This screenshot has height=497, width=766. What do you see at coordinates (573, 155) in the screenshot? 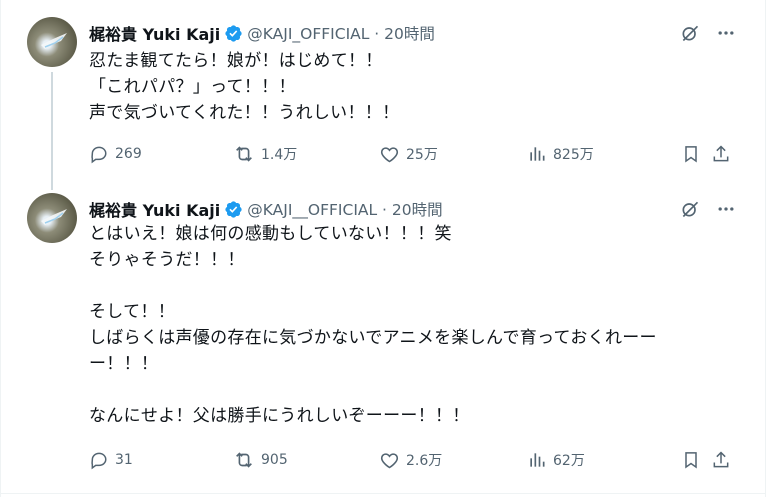
I see `view-count: 825万` at bounding box center [573, 155].